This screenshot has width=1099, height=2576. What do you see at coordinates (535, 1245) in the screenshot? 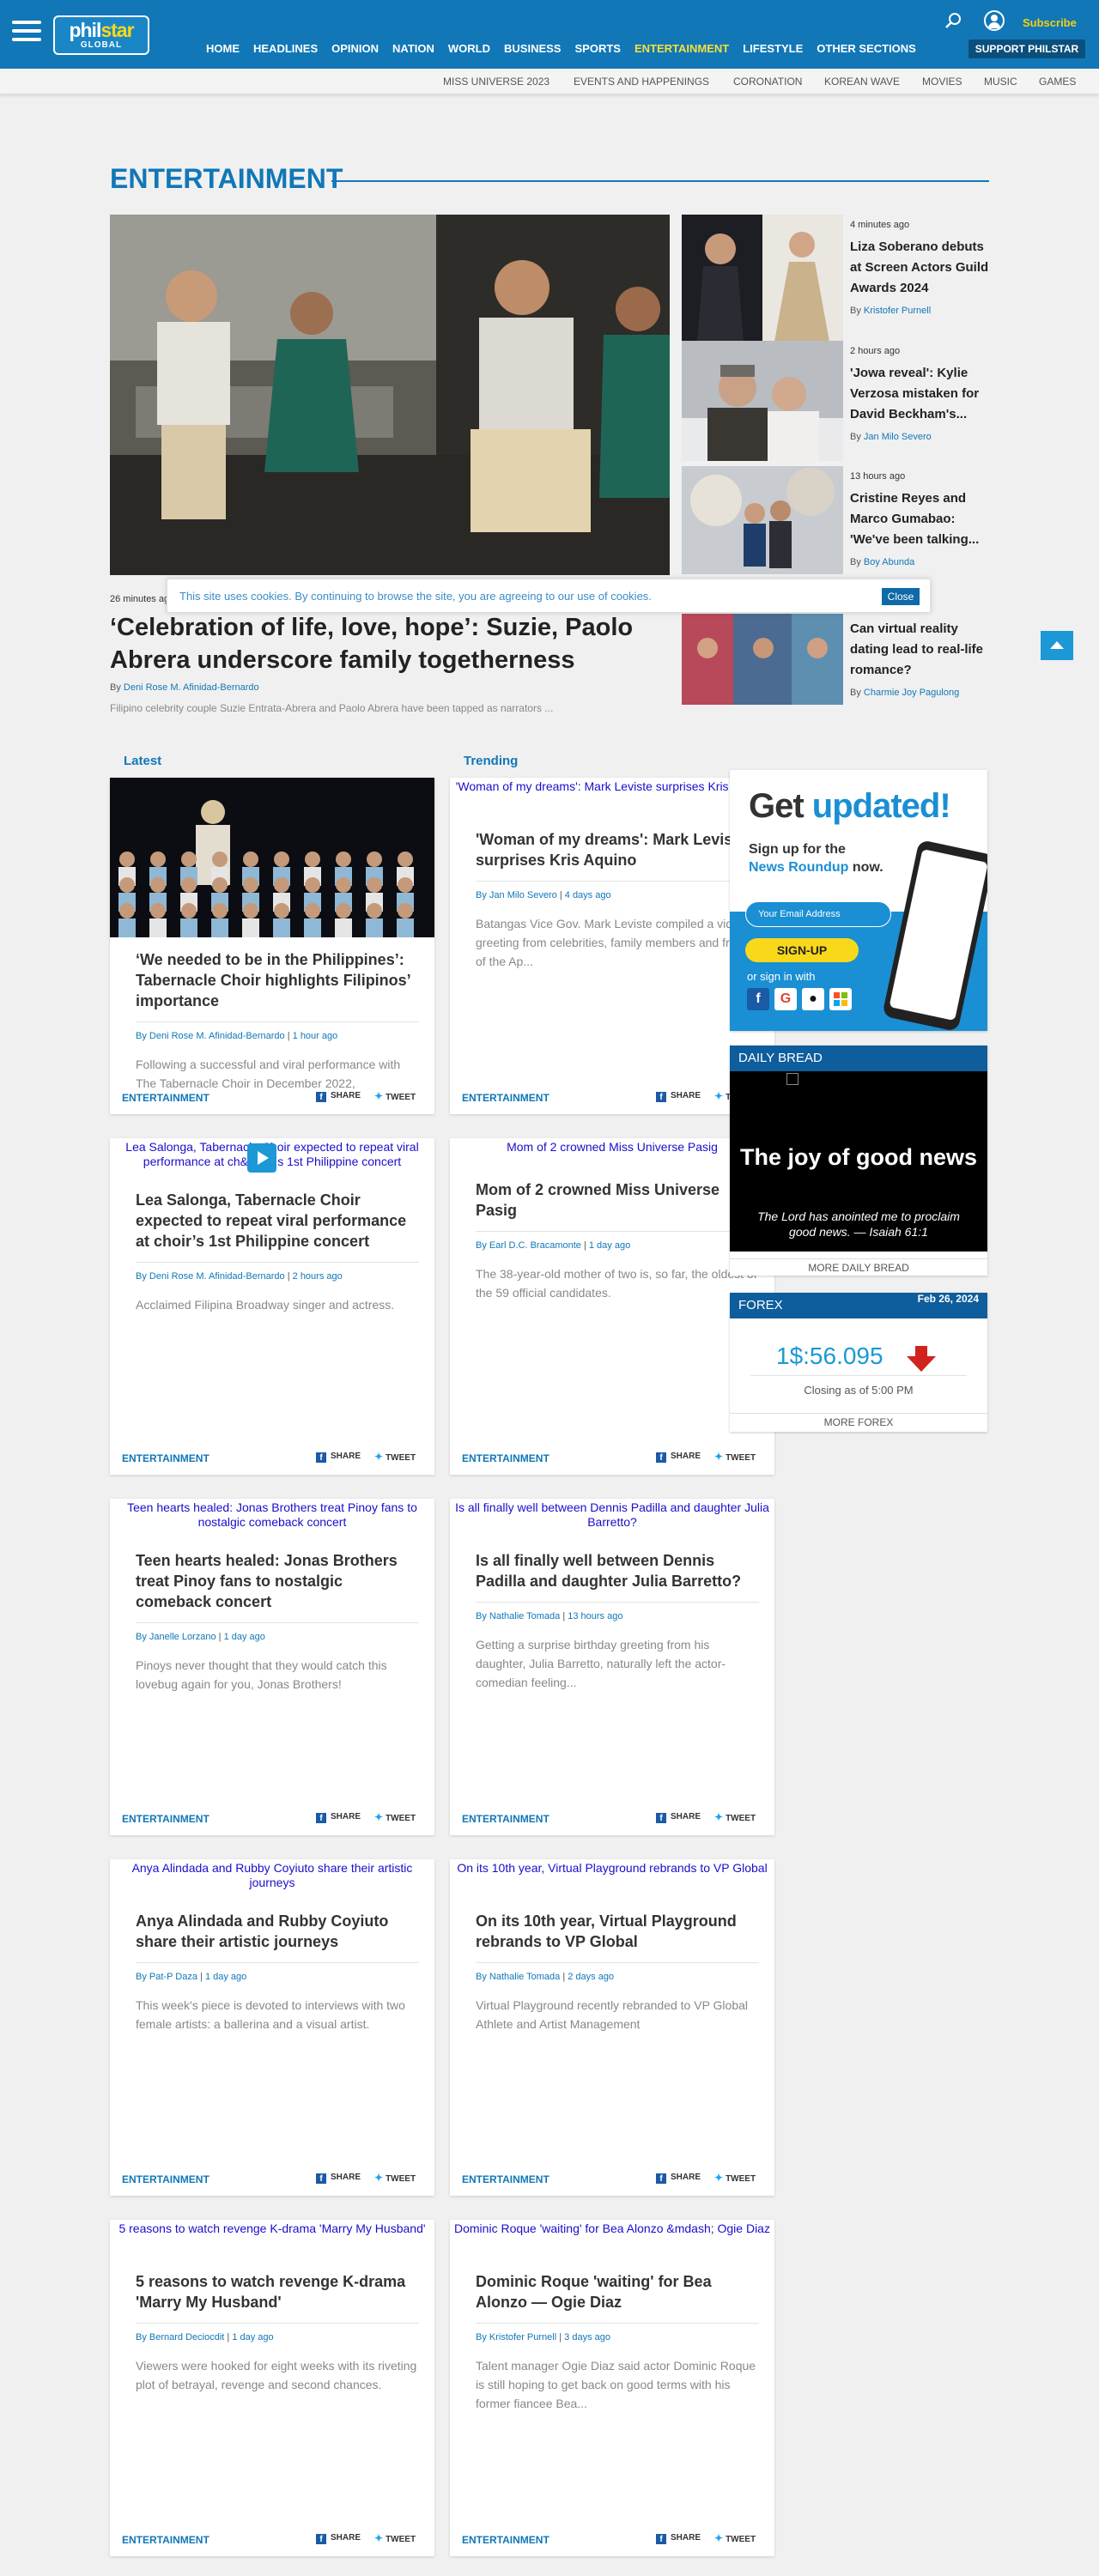
I see `card-author-link: Earl D.C. Bracamonte` at bounding box center [535, 1245].